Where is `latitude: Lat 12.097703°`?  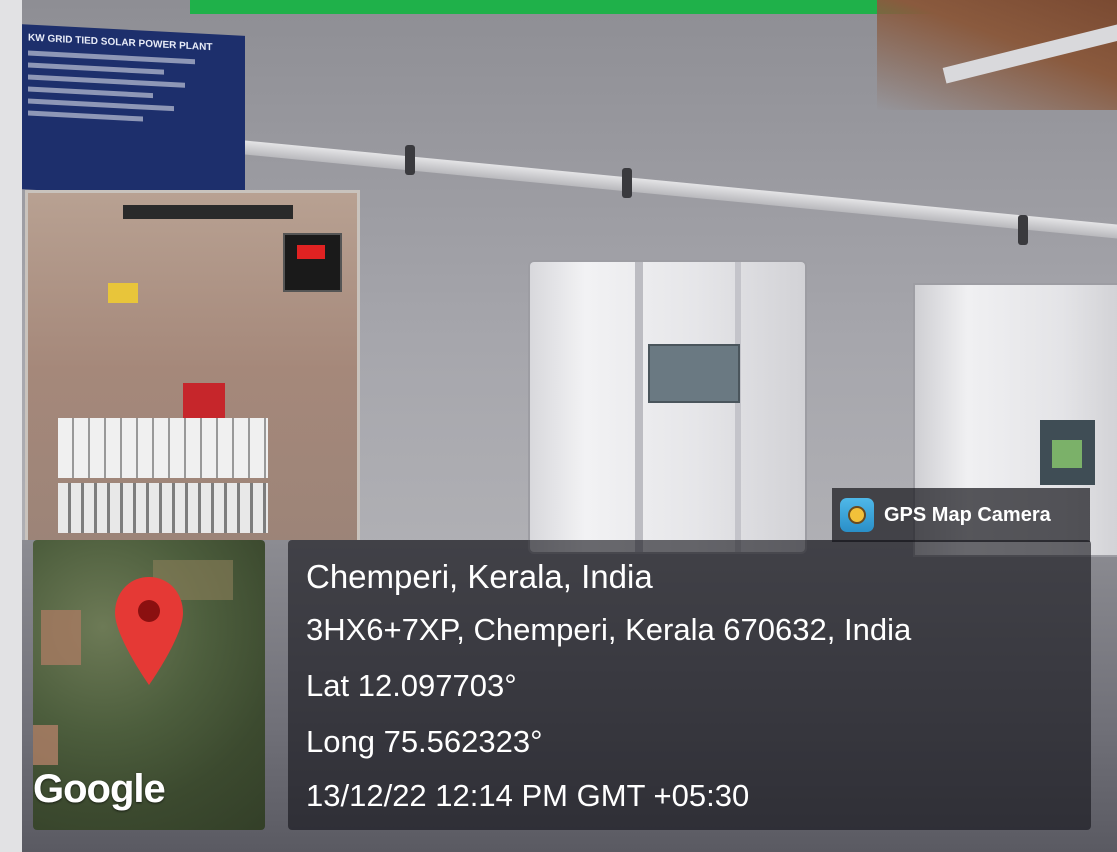
latitude: Lat 12.097703° is located at coordinates (411, 685).